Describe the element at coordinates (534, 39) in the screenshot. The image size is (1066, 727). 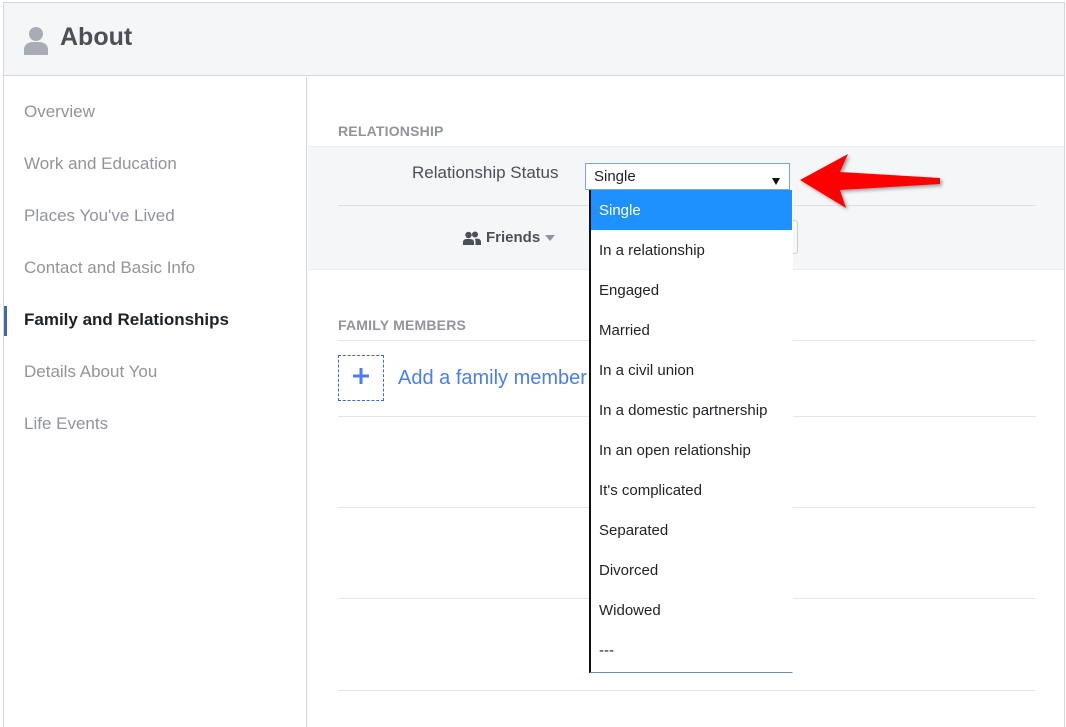
I see `about-header: About` at that location.